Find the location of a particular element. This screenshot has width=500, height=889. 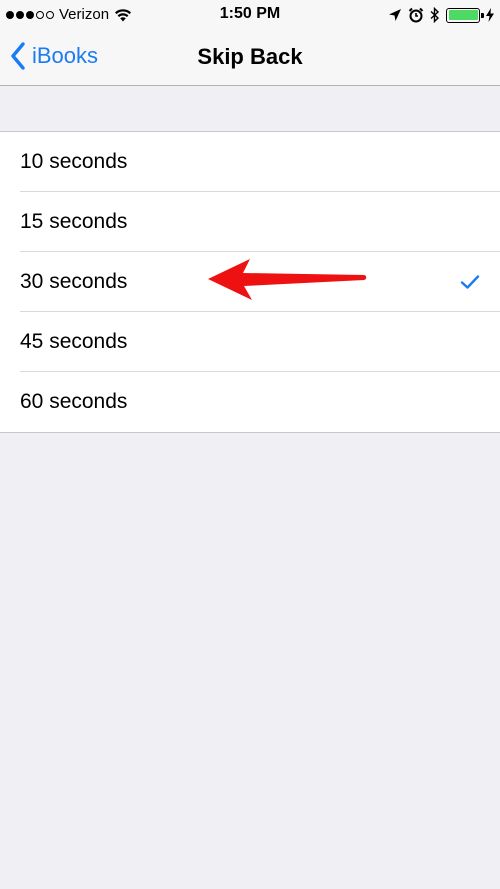

option-label: 60 seconds is located at coordinates (74, 401).